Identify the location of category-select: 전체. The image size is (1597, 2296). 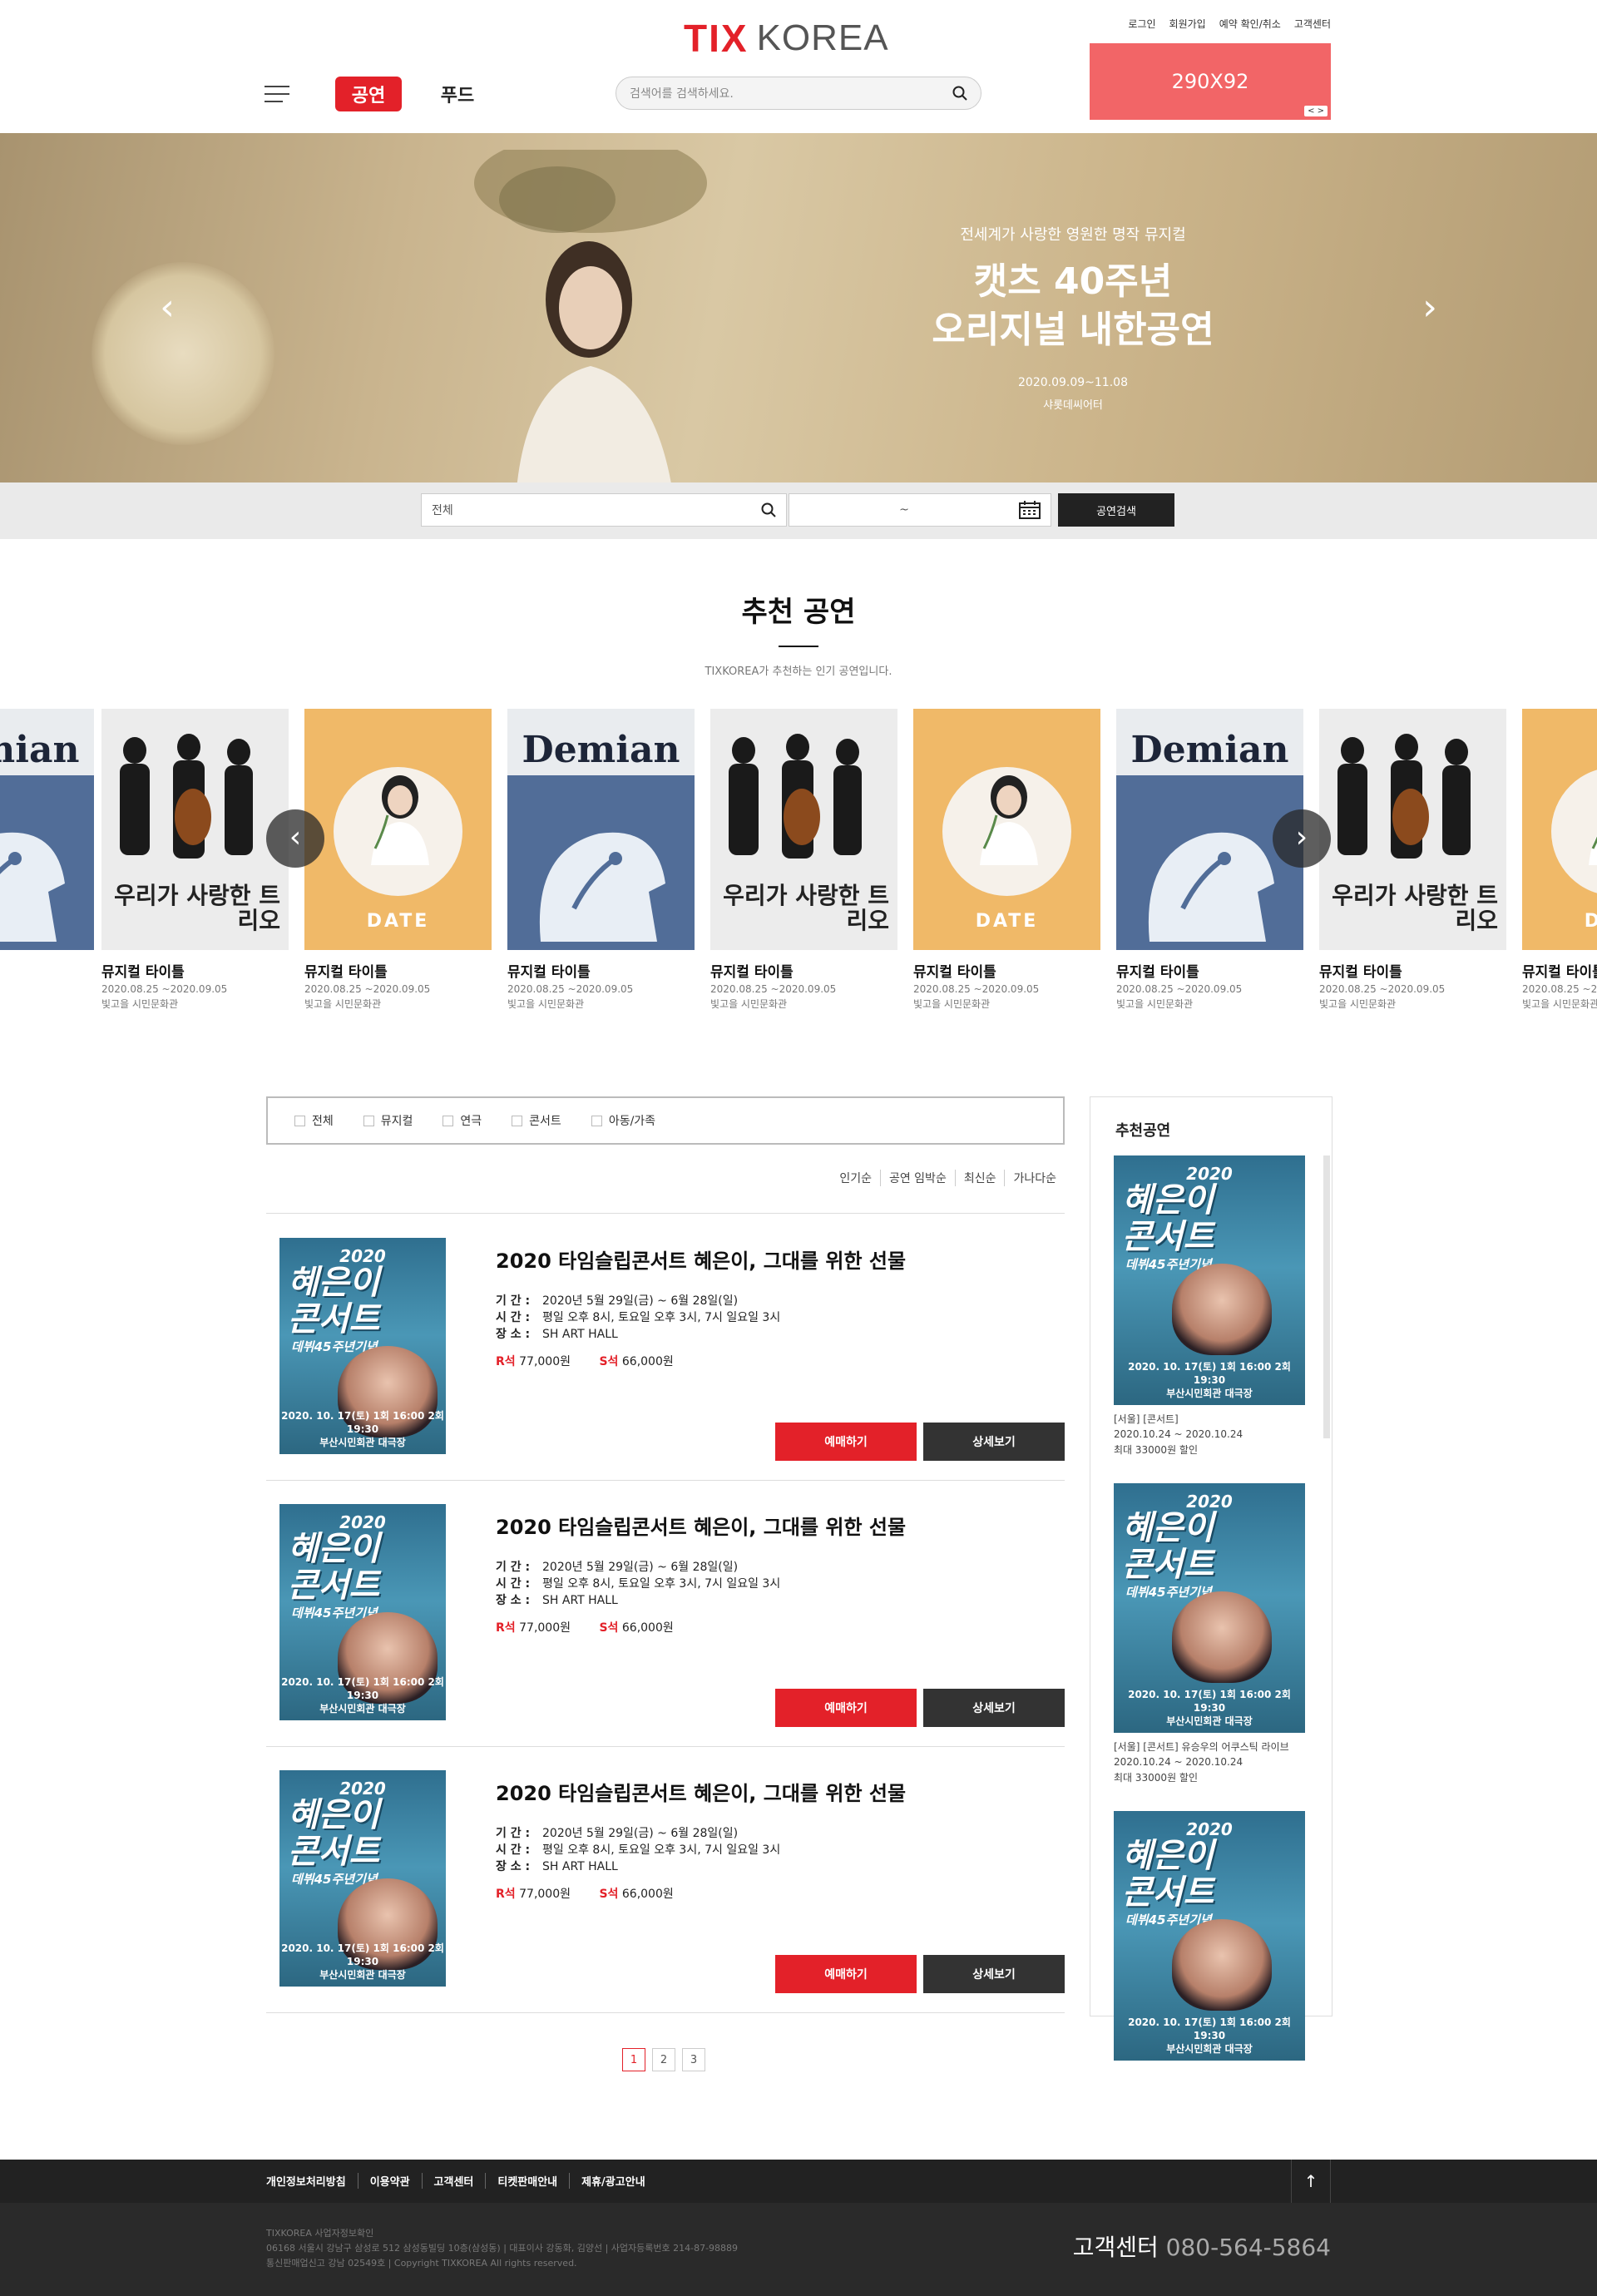
(604, 510).